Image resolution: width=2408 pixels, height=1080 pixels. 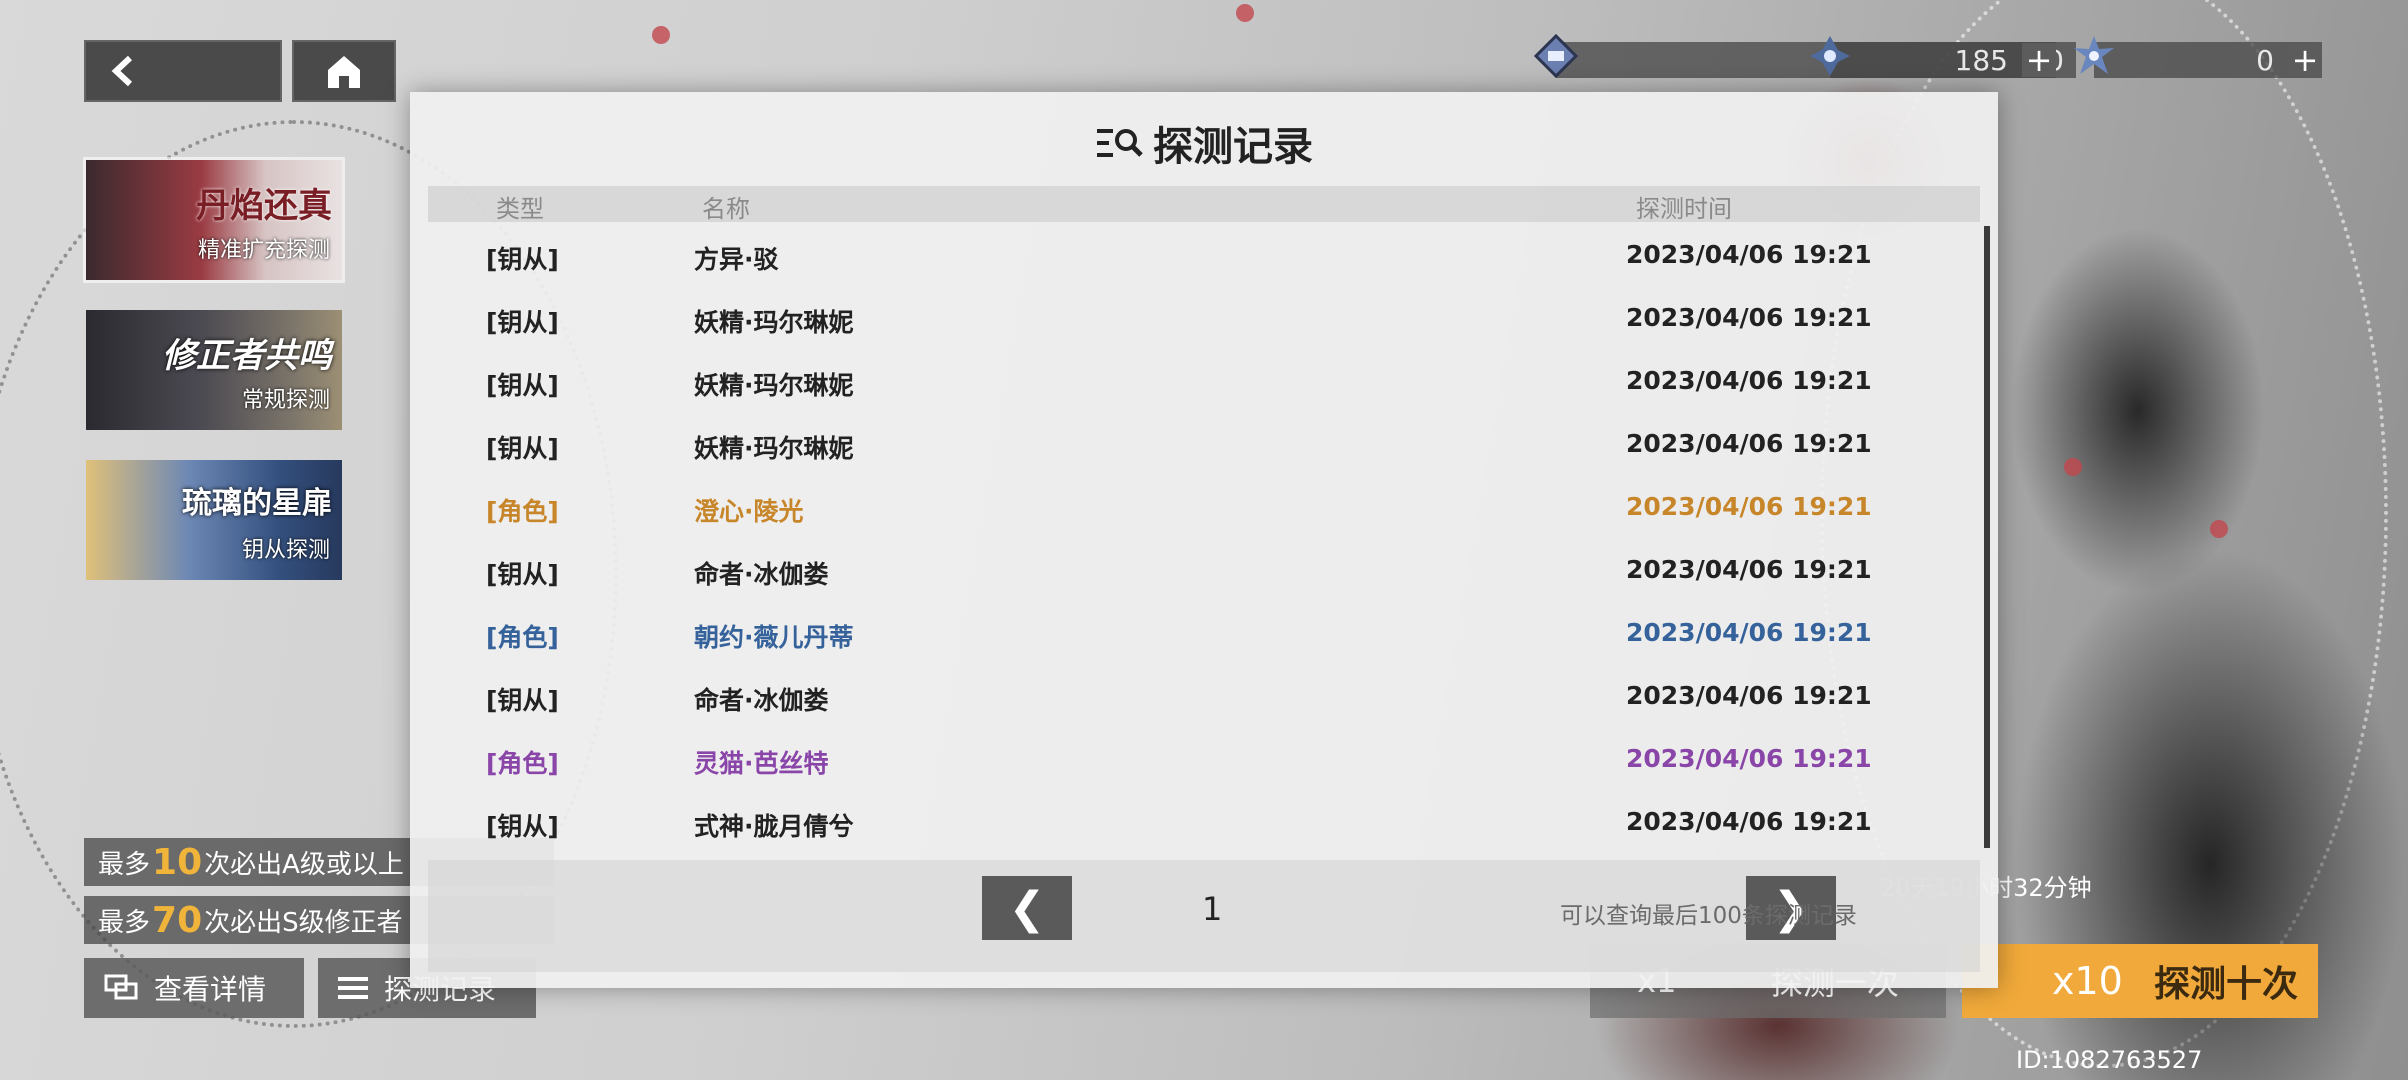 I want to click on currency-star-crystal: 0 +, so click(x=2198, y=57).